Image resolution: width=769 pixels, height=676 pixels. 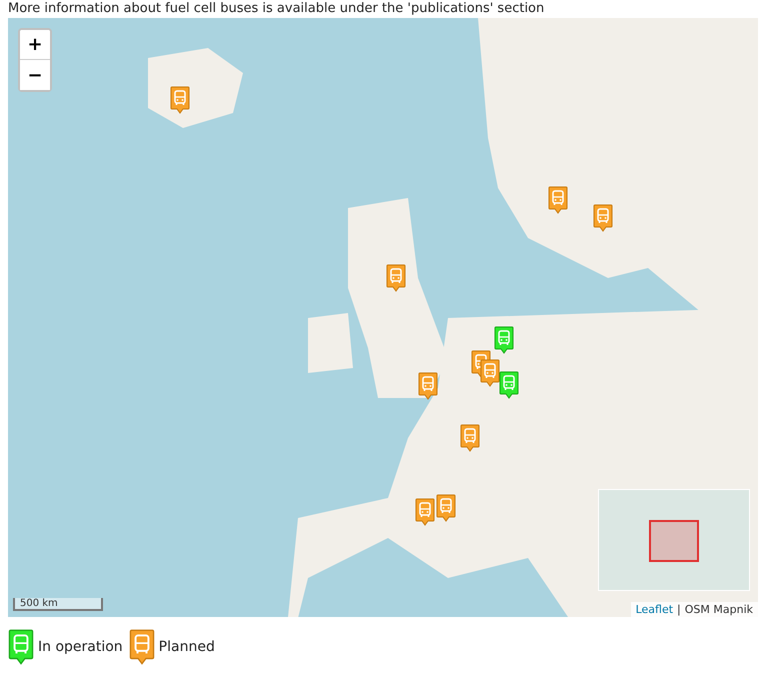 I want to click on attribution-text: OSM Mapnik, so click(x=718, y=609).